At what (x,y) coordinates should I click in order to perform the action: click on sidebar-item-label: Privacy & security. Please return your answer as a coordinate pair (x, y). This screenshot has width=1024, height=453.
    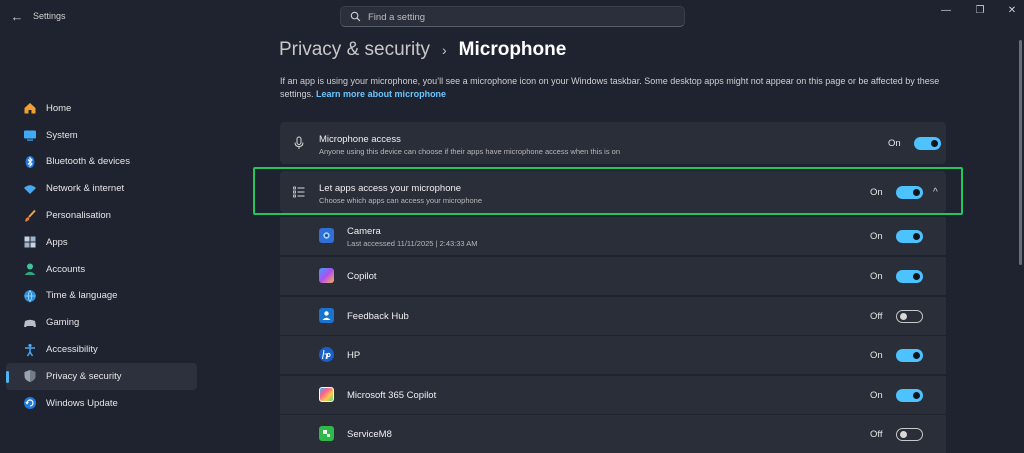
    Looking at the image, I should click on (84, 376).